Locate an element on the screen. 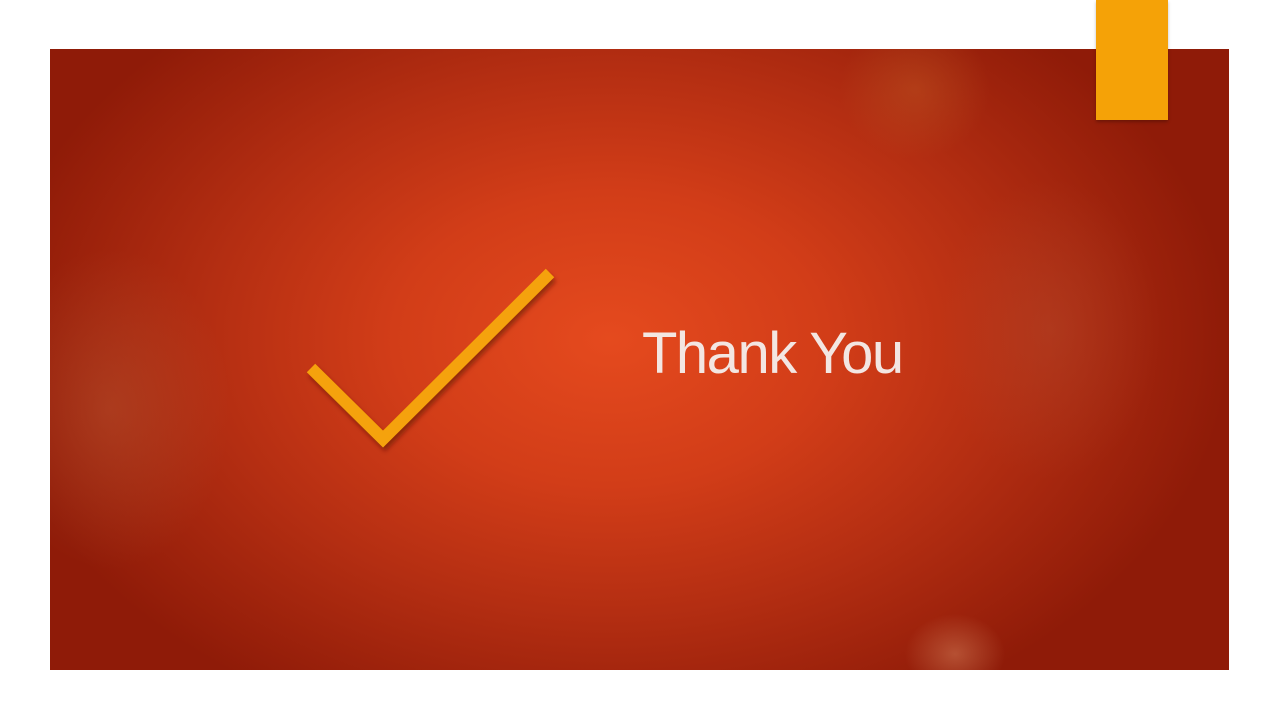  accent-tab is located at coordinates (1132, 60).